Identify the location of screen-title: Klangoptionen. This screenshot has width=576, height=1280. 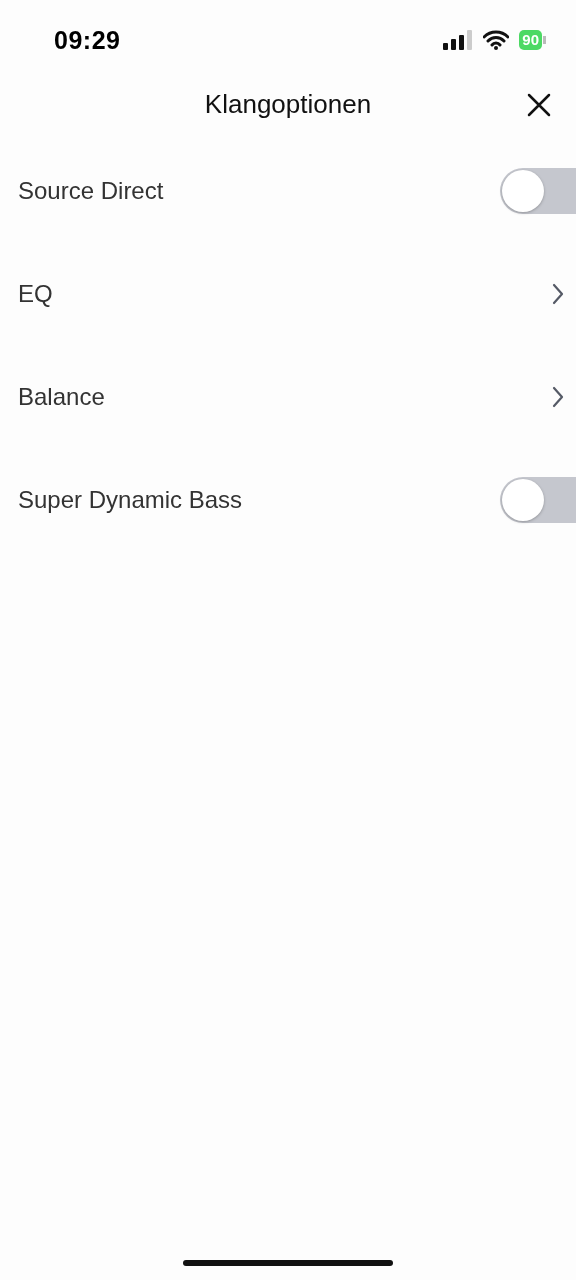
(288, 104).